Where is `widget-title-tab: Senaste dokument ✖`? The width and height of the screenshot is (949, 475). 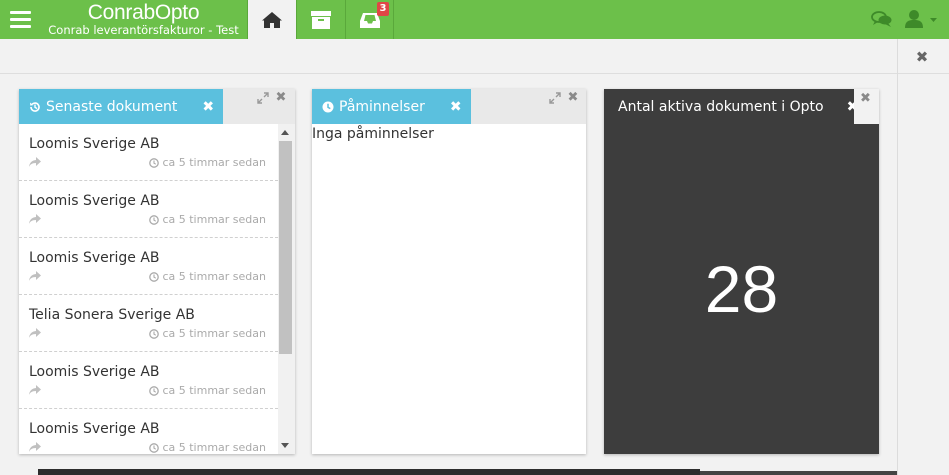 widget-title-tab: Senaste dokument ✖ is located at coordinates (121, 106).